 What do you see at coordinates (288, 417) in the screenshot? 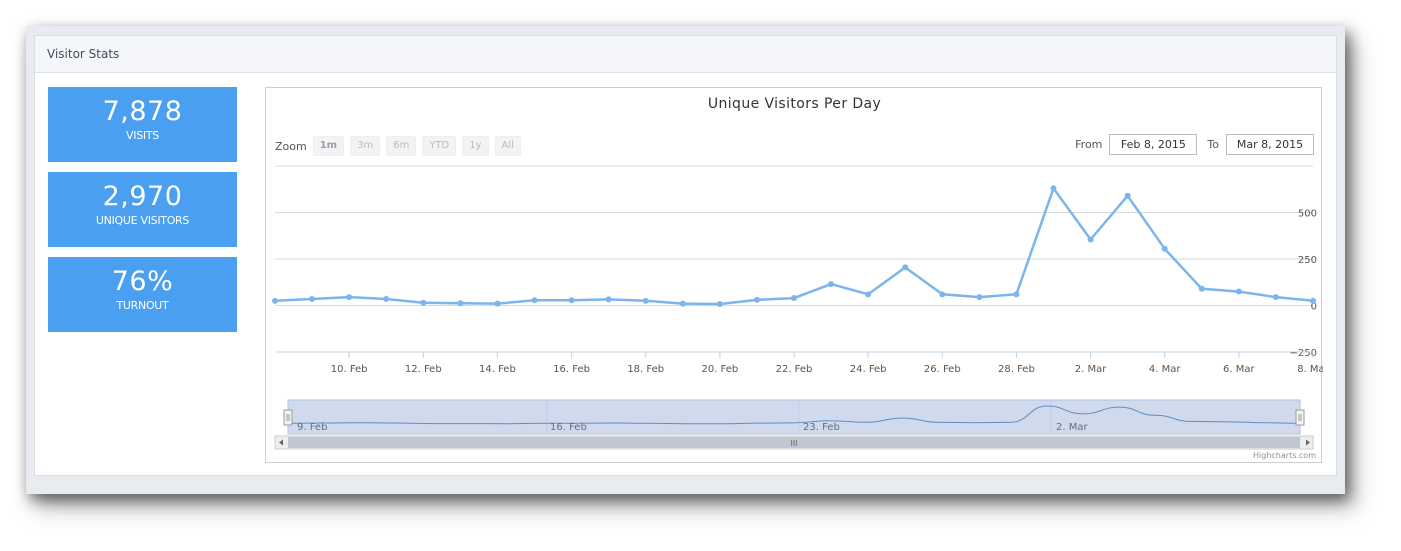
I see `navigator-handle-left` at bounding box center [288, 417].